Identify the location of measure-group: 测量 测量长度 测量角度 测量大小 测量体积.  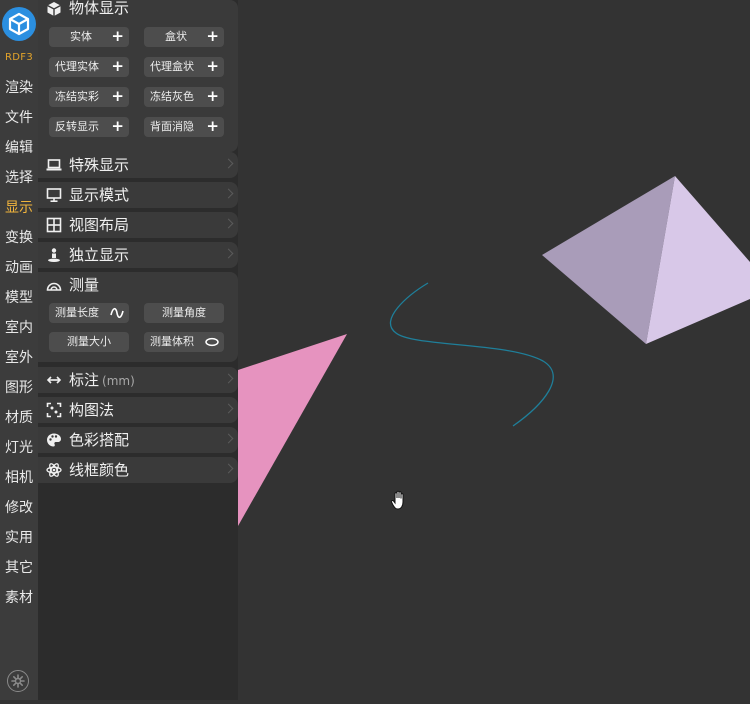
(138, 317).